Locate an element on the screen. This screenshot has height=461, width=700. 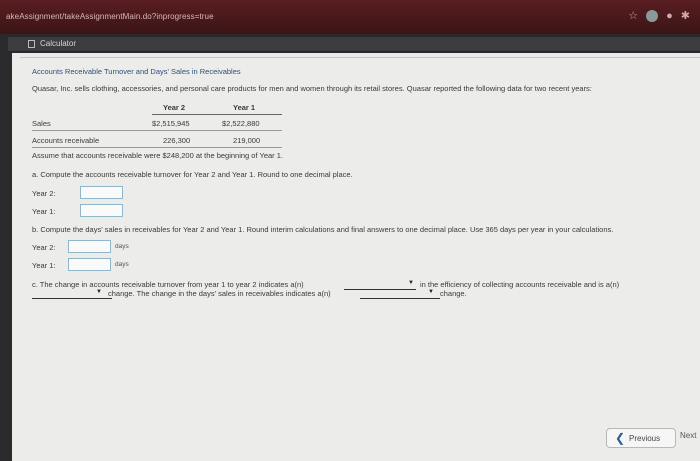
browser-icons: ☆ ● ✱ is located at coordinates (659, 16).